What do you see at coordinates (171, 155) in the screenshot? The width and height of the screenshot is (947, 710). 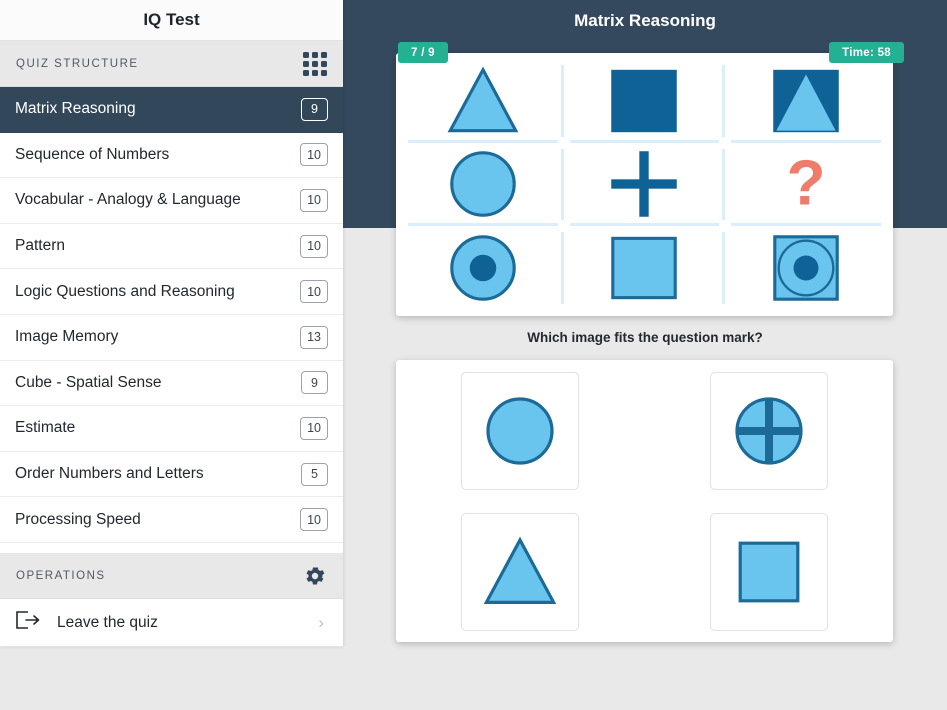 I see `sidebar-item-sequence-of-numbers: Sequence of Numbers 10` at bounding box center [171, 155].